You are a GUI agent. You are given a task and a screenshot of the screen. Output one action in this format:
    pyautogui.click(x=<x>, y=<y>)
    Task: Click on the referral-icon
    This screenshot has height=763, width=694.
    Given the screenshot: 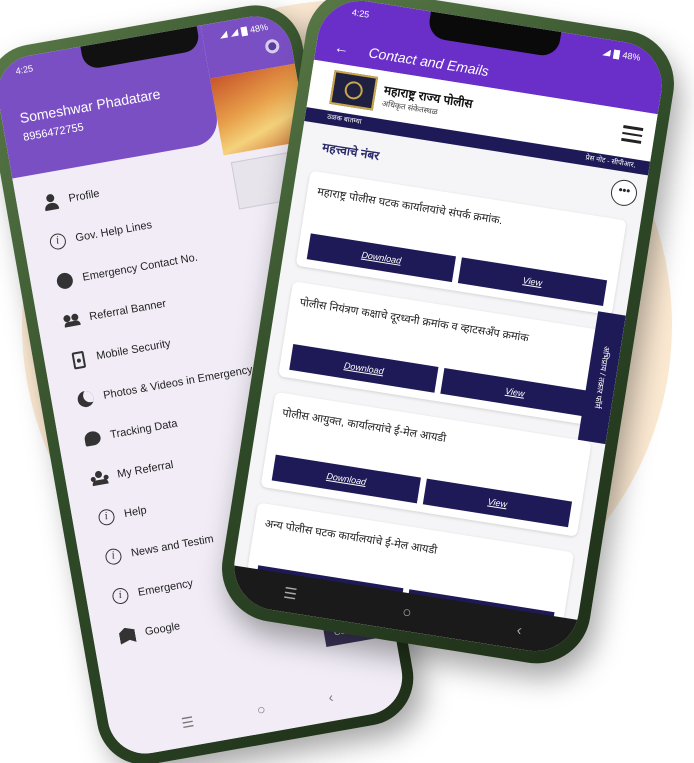 What is the action you would take?
    pyautogui.click(x=99, y=477)
    